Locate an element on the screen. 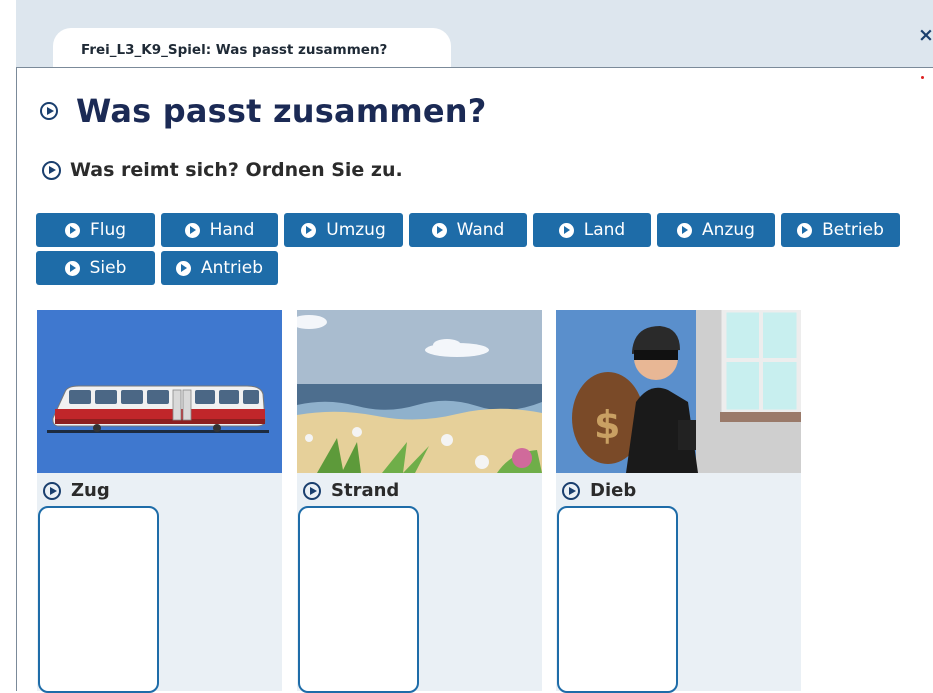 This screenshot has height=693, width=933. instruction: Was reimt sich? Ordnen Sie zu. is located at coordinates (222, 170).